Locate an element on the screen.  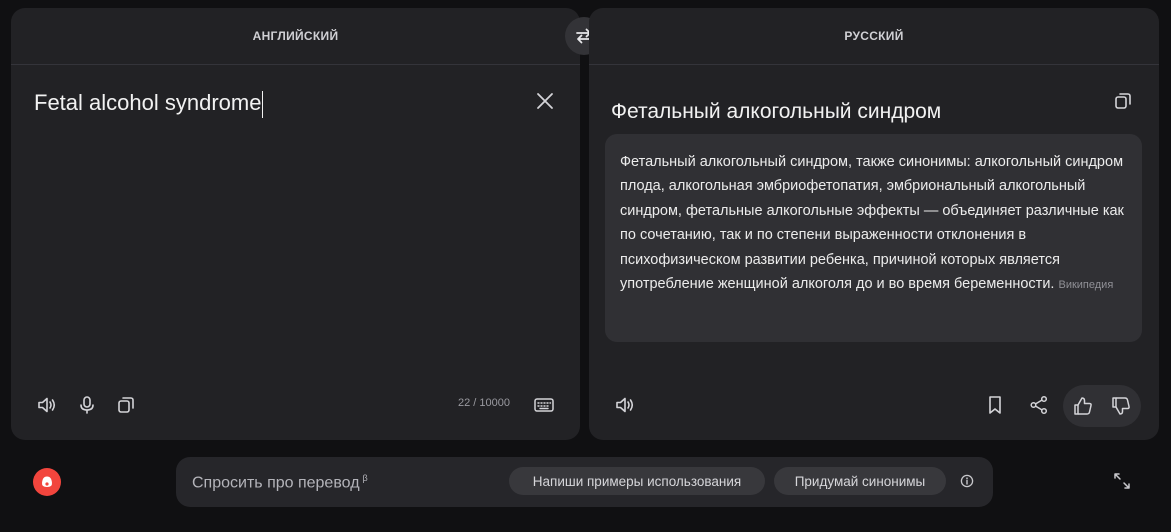
alice-logo-icon is located at coordinates (47, 481).